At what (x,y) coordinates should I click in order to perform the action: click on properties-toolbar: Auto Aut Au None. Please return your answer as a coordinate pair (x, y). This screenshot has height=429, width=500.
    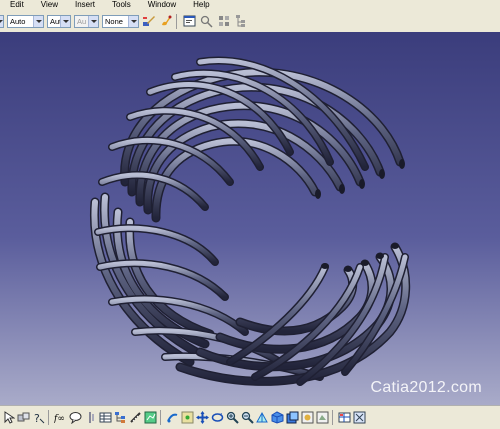
    Looking at the image, I should click on (250, 21).